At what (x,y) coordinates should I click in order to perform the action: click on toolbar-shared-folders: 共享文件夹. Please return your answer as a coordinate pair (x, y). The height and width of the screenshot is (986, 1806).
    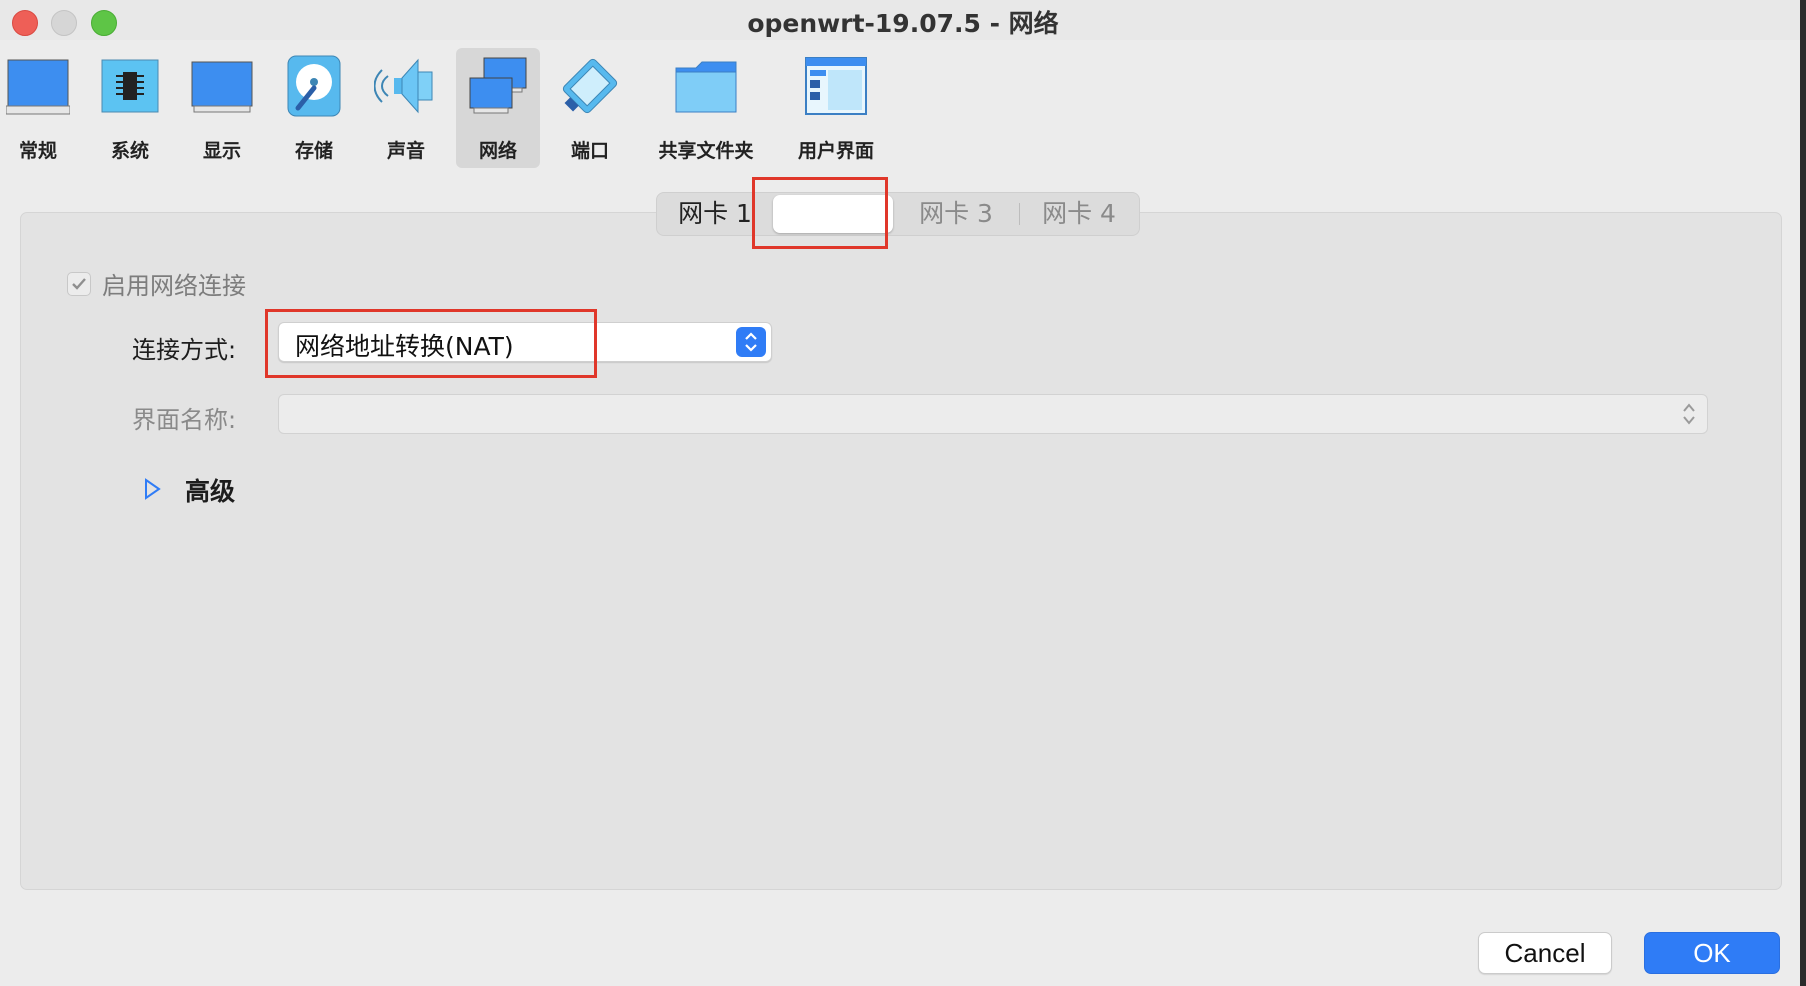
    Looking at the image, I should click on (706, 108).